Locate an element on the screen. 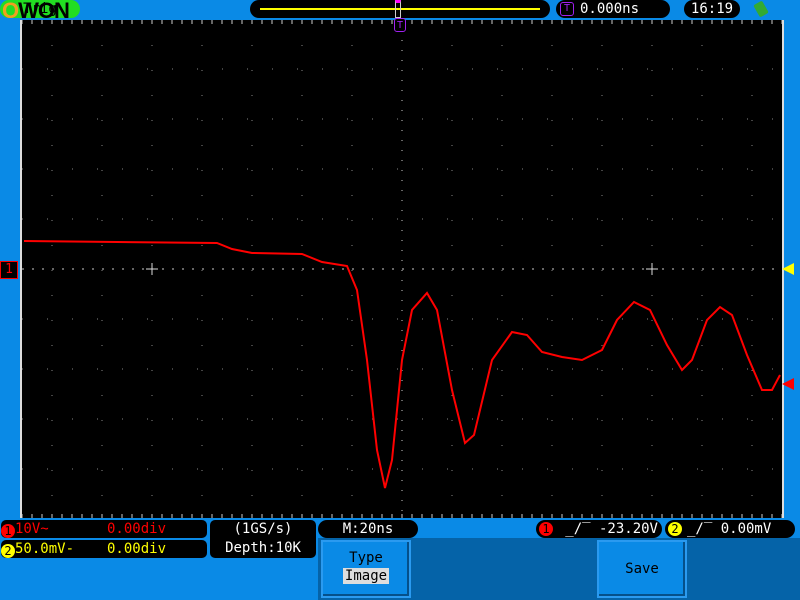 The width and height of the screenshot is (800, 600). type-label: Type is located at coordinates (366, 558).